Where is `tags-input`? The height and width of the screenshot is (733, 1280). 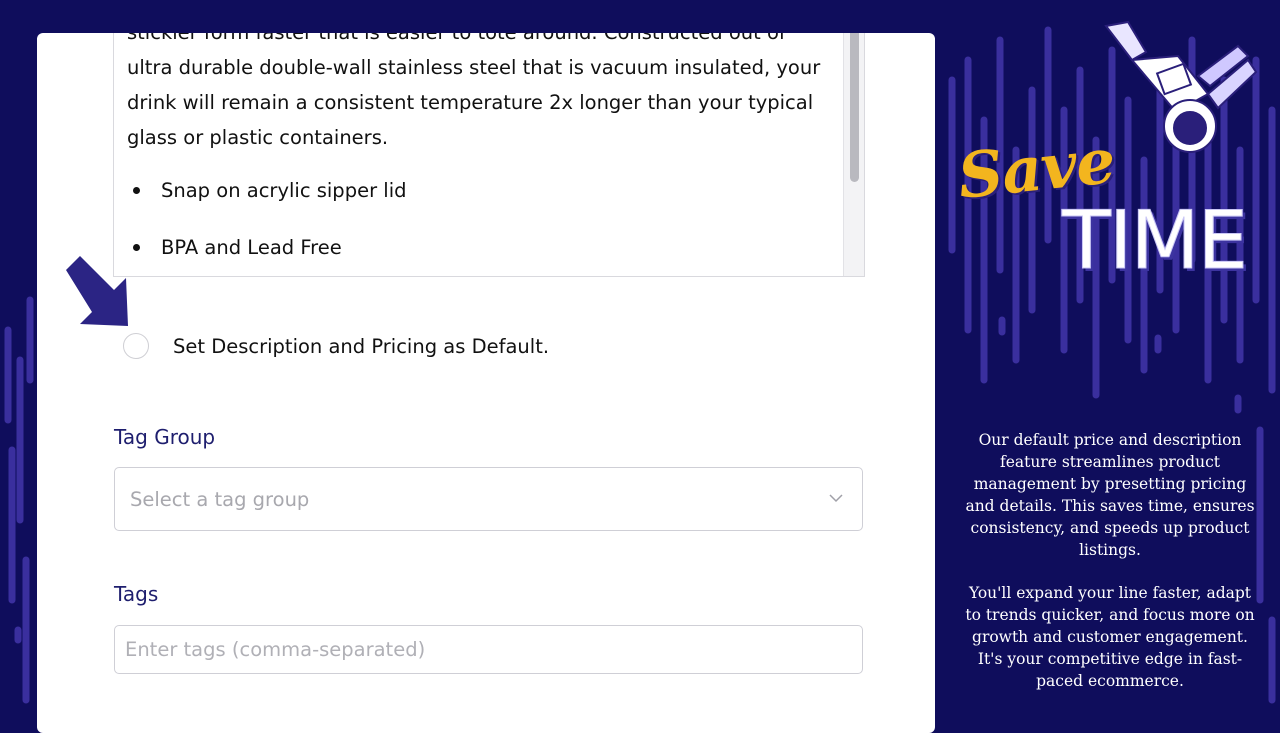 tags-input is located at coordinates (488, 649).